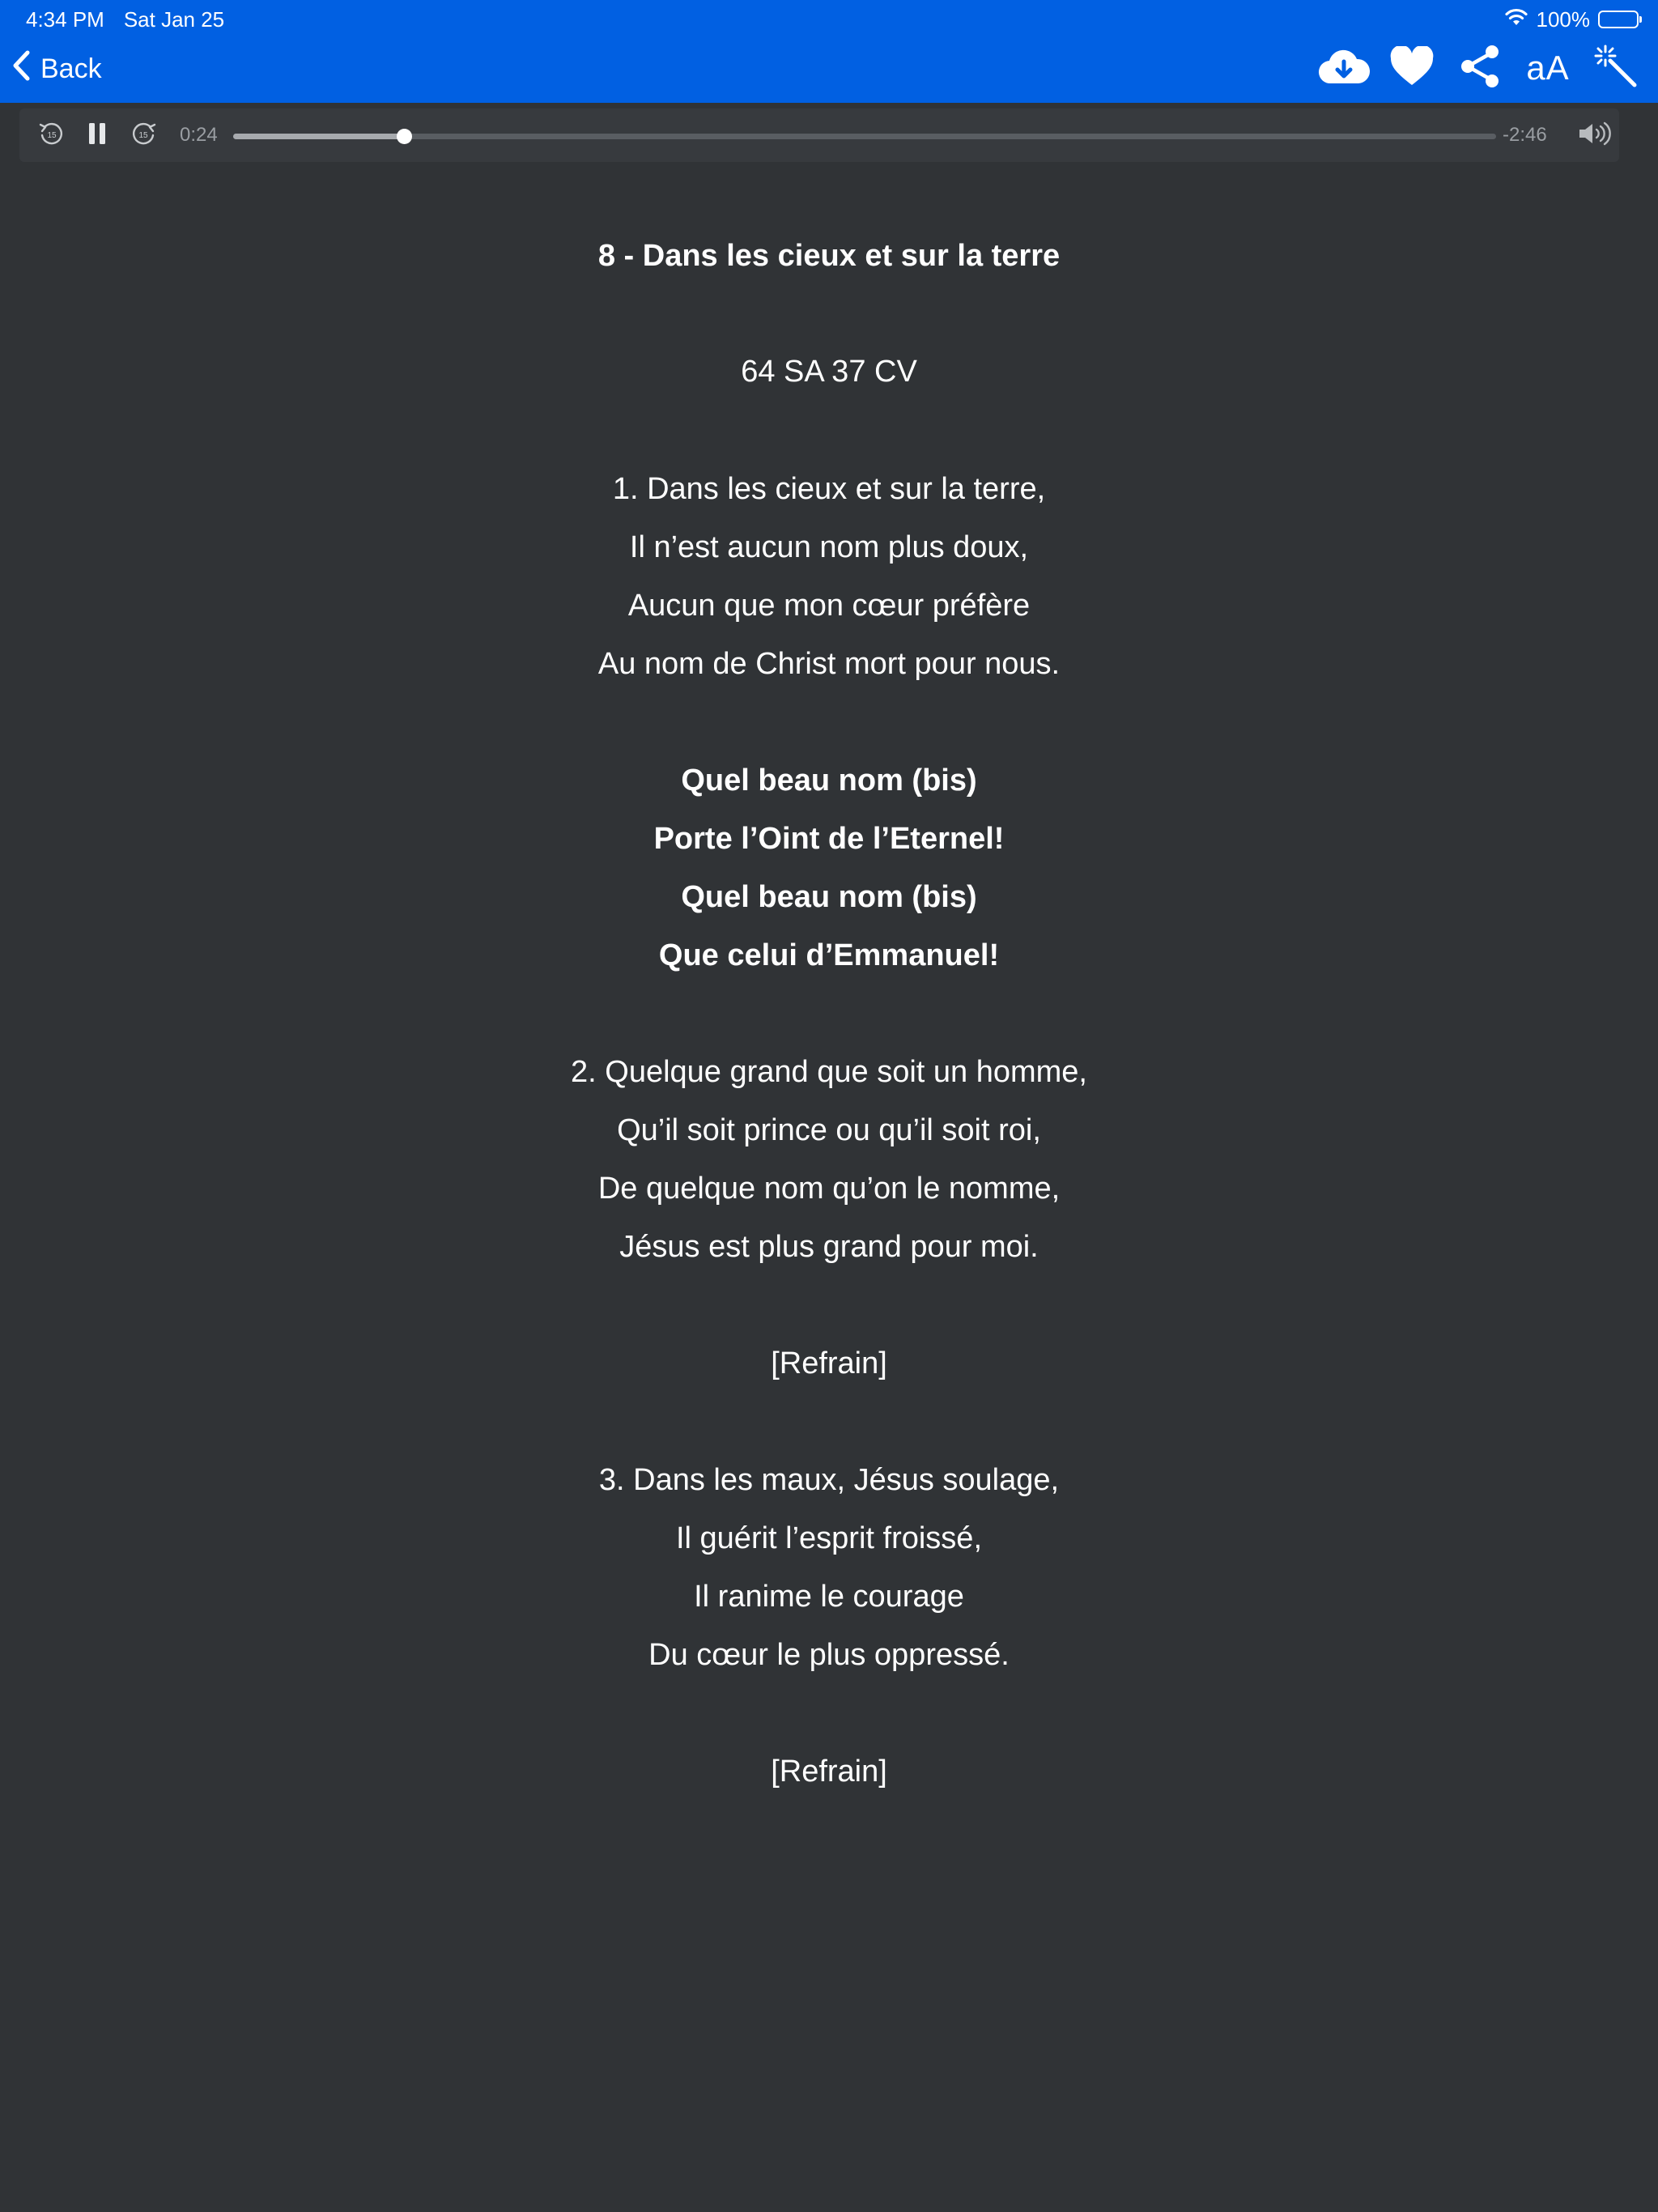 The image size is (1658, 2212). I want to click on back-button: Back, so click(56, 69).